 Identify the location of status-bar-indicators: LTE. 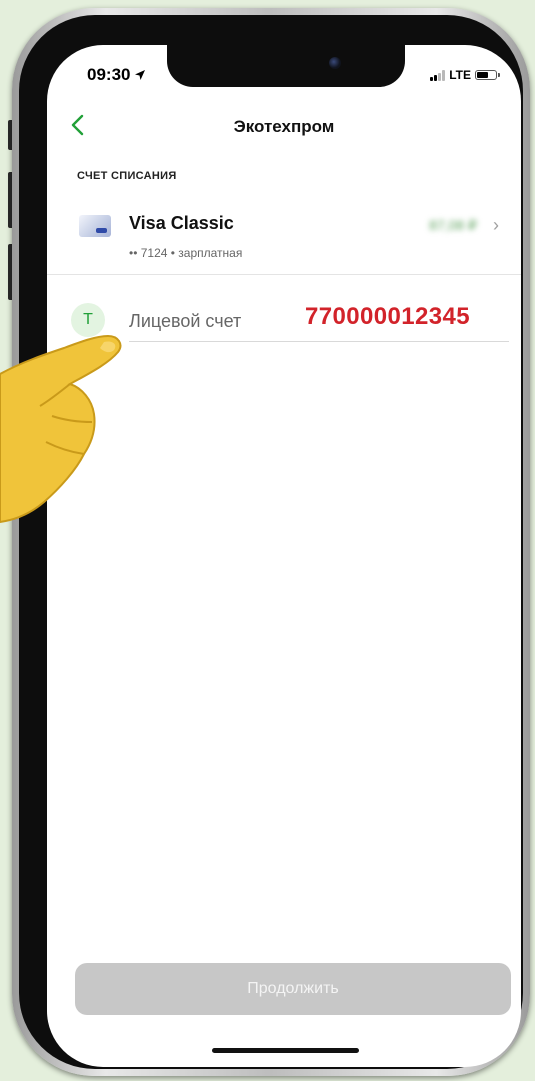
(465, 75).